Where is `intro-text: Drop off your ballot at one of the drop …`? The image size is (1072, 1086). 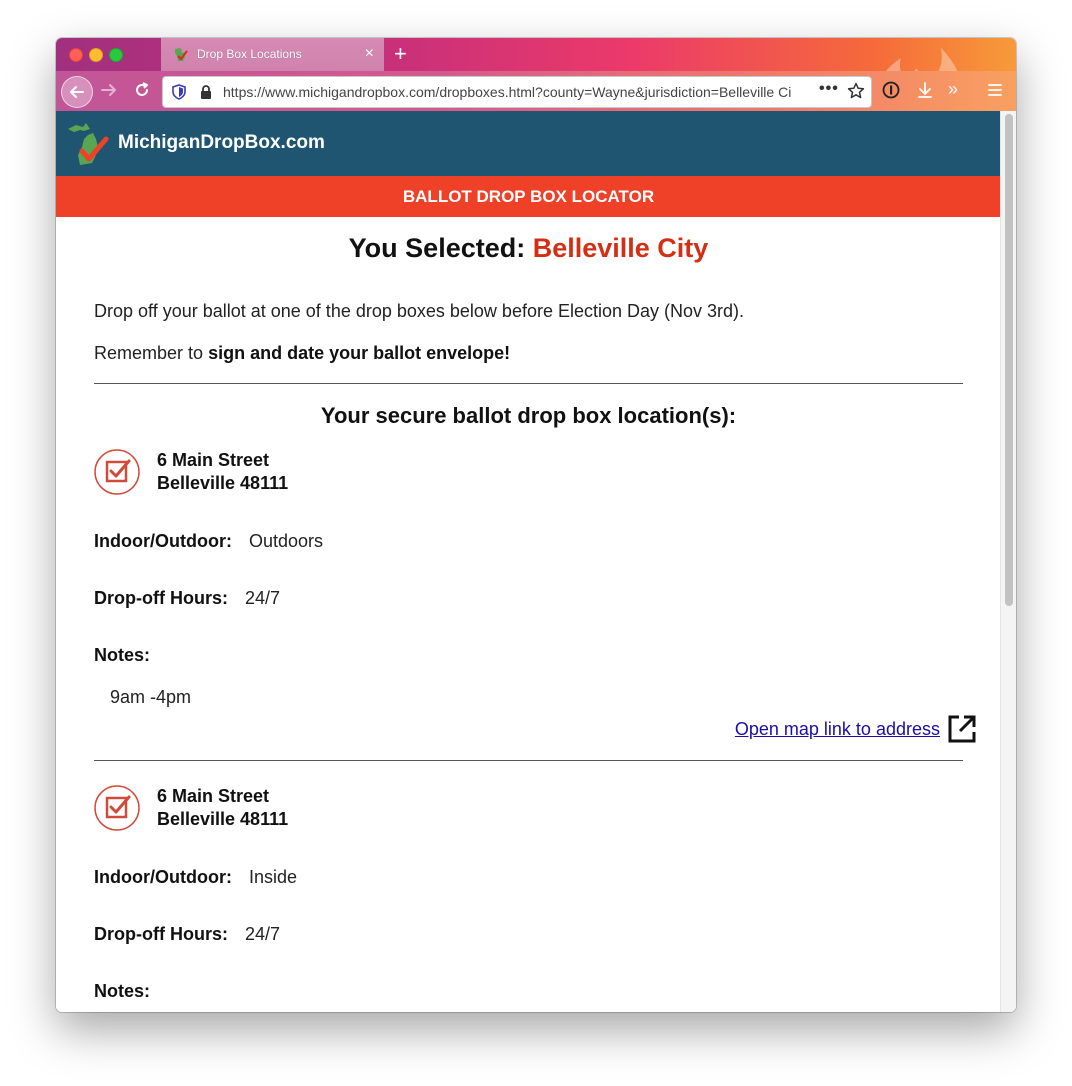
intro-text: Drop off your ballot at one of the drop … is located at coordinates (419, 311).